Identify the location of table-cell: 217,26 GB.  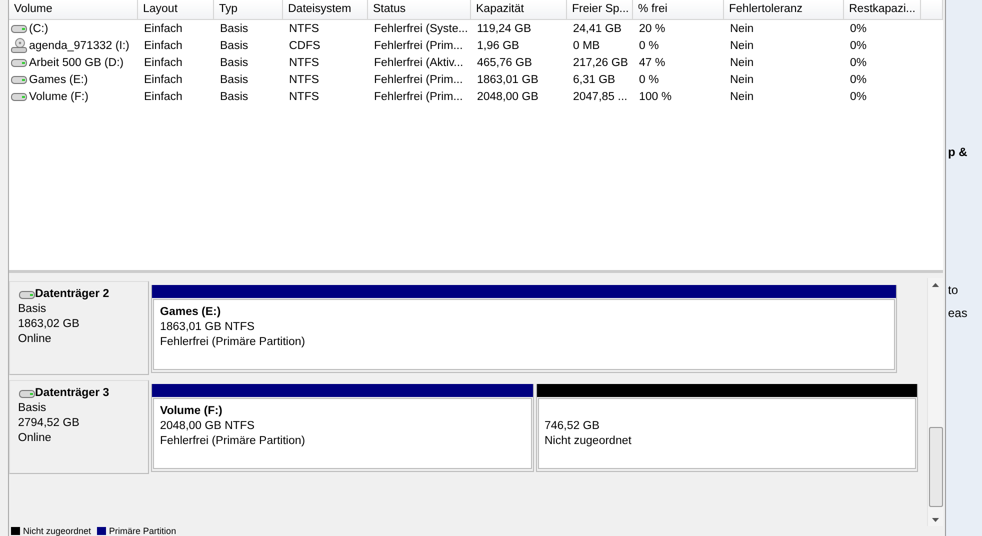
(600, 62).